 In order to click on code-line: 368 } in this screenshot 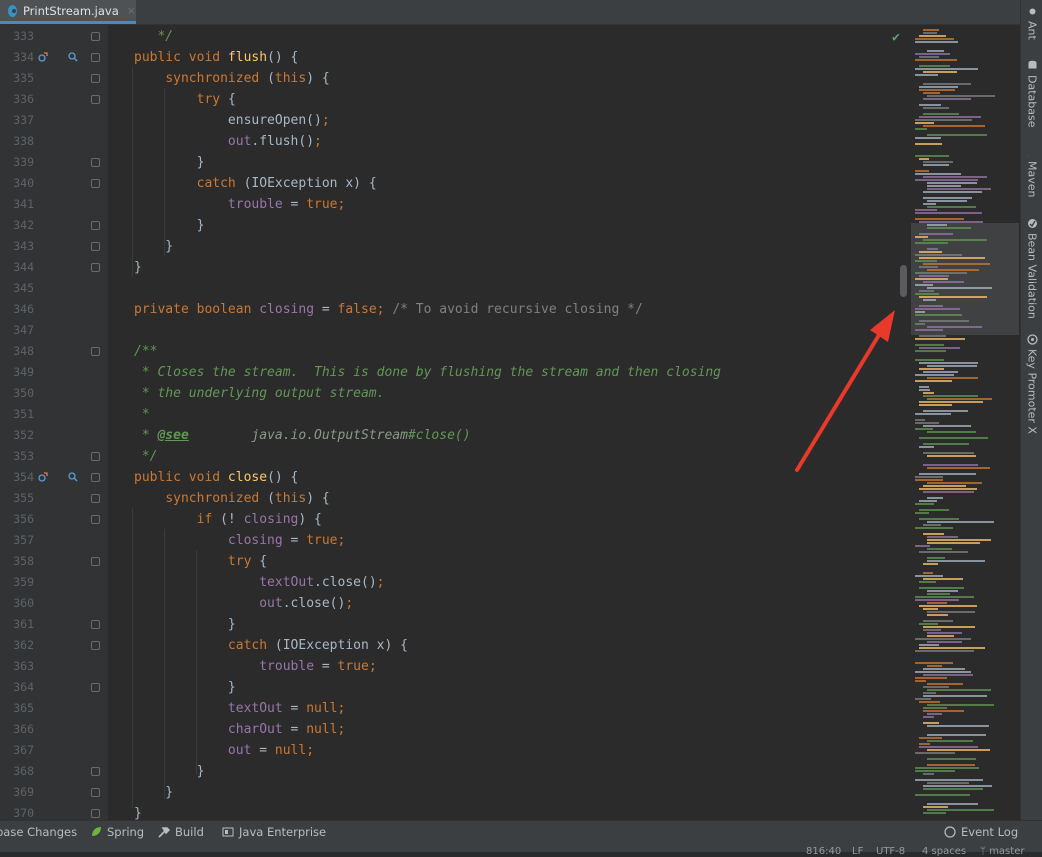, I will do `click(500, 771)`.